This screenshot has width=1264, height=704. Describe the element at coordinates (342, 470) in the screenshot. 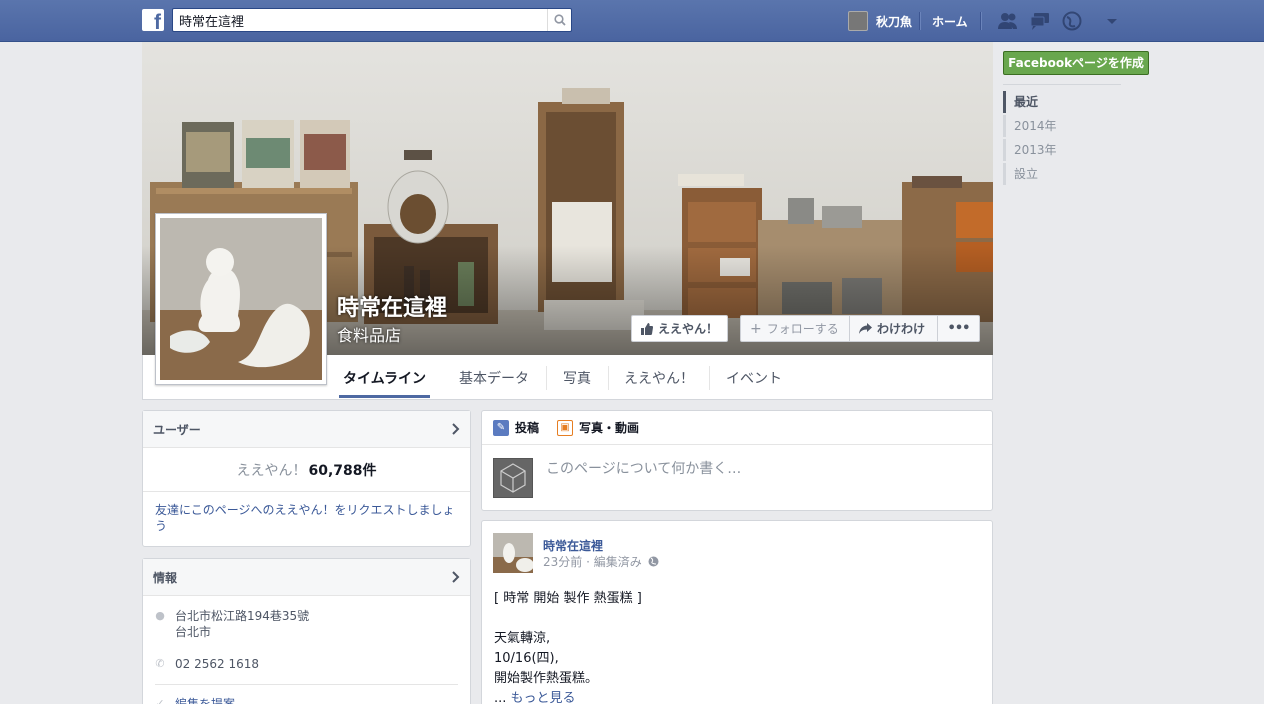

I see `likes-count: 60,788件` at that location.